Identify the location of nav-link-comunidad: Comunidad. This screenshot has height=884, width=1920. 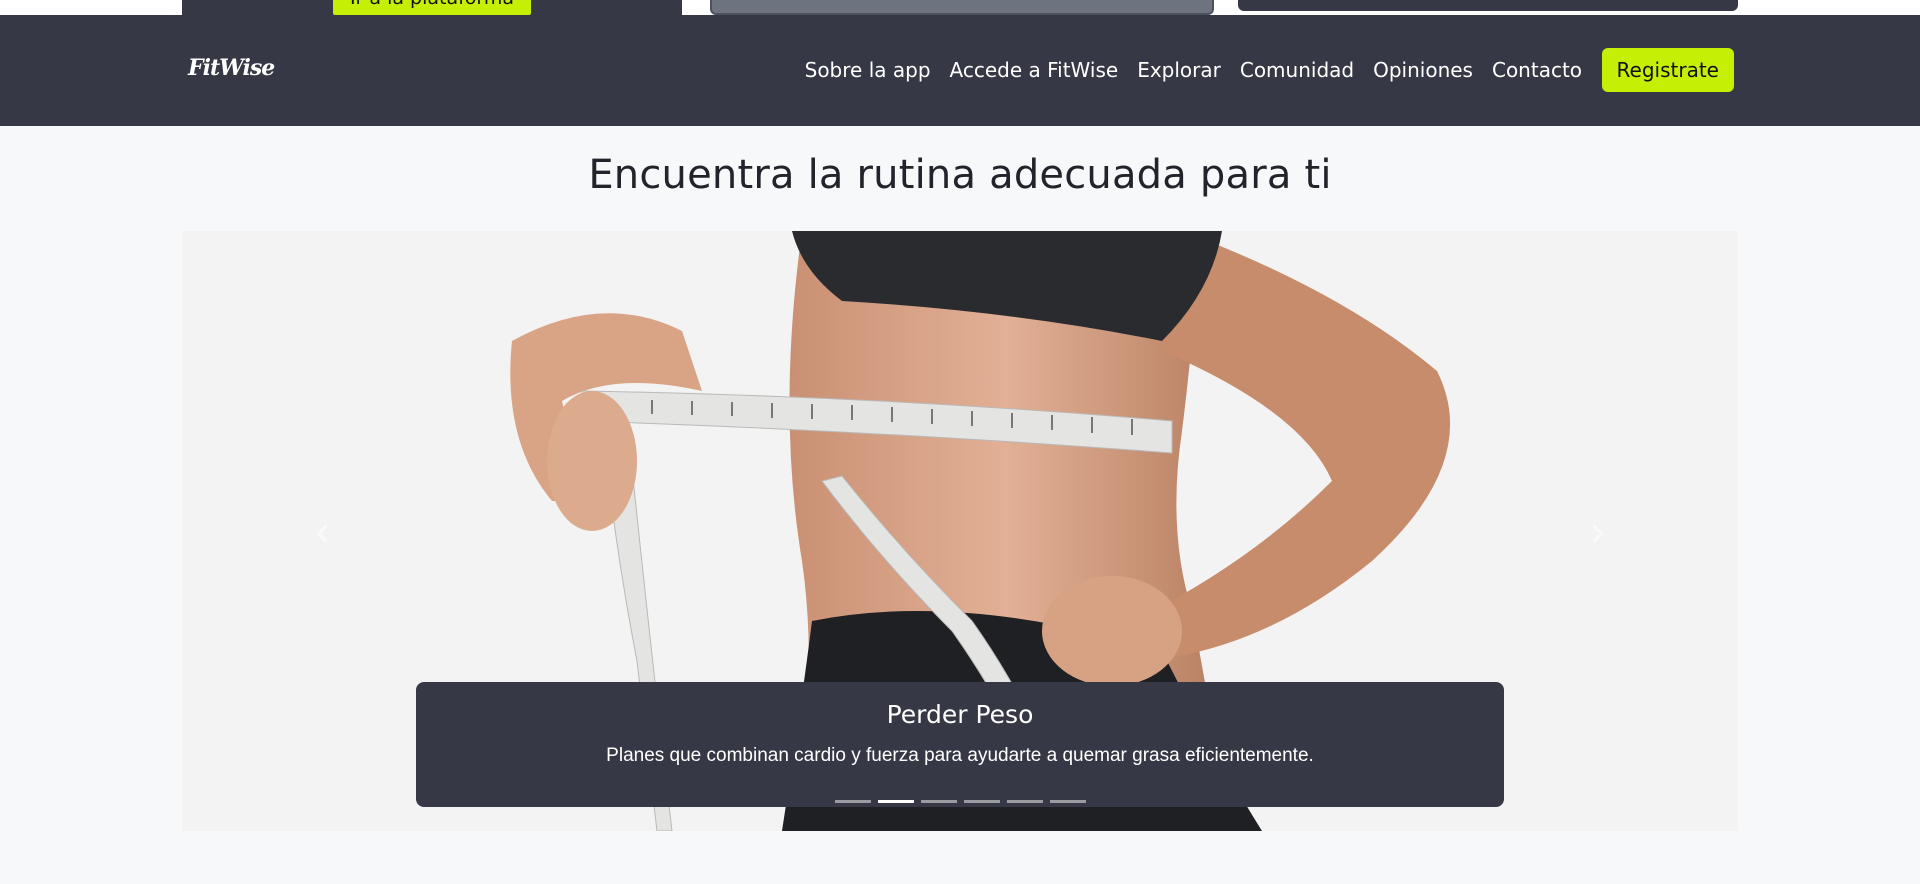
(1296, 70).